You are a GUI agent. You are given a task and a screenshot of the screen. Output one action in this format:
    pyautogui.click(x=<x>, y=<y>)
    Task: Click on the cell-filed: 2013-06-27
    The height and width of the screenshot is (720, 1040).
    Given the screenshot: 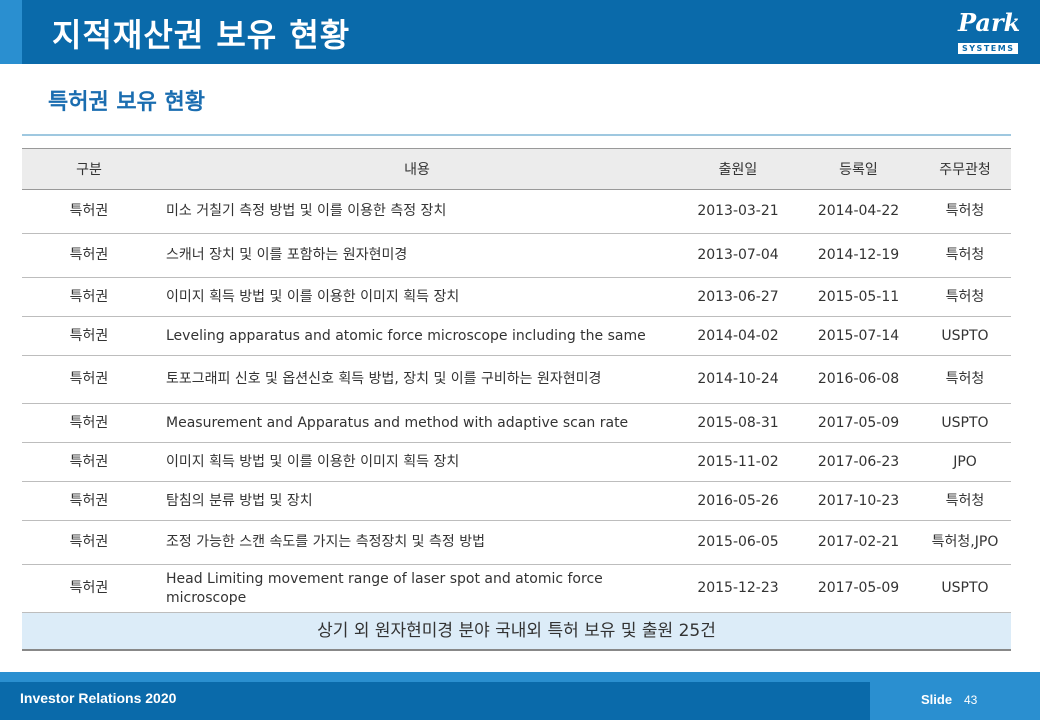 What is the action you would take?
    pyautogui.click(x=738, y=297)
    